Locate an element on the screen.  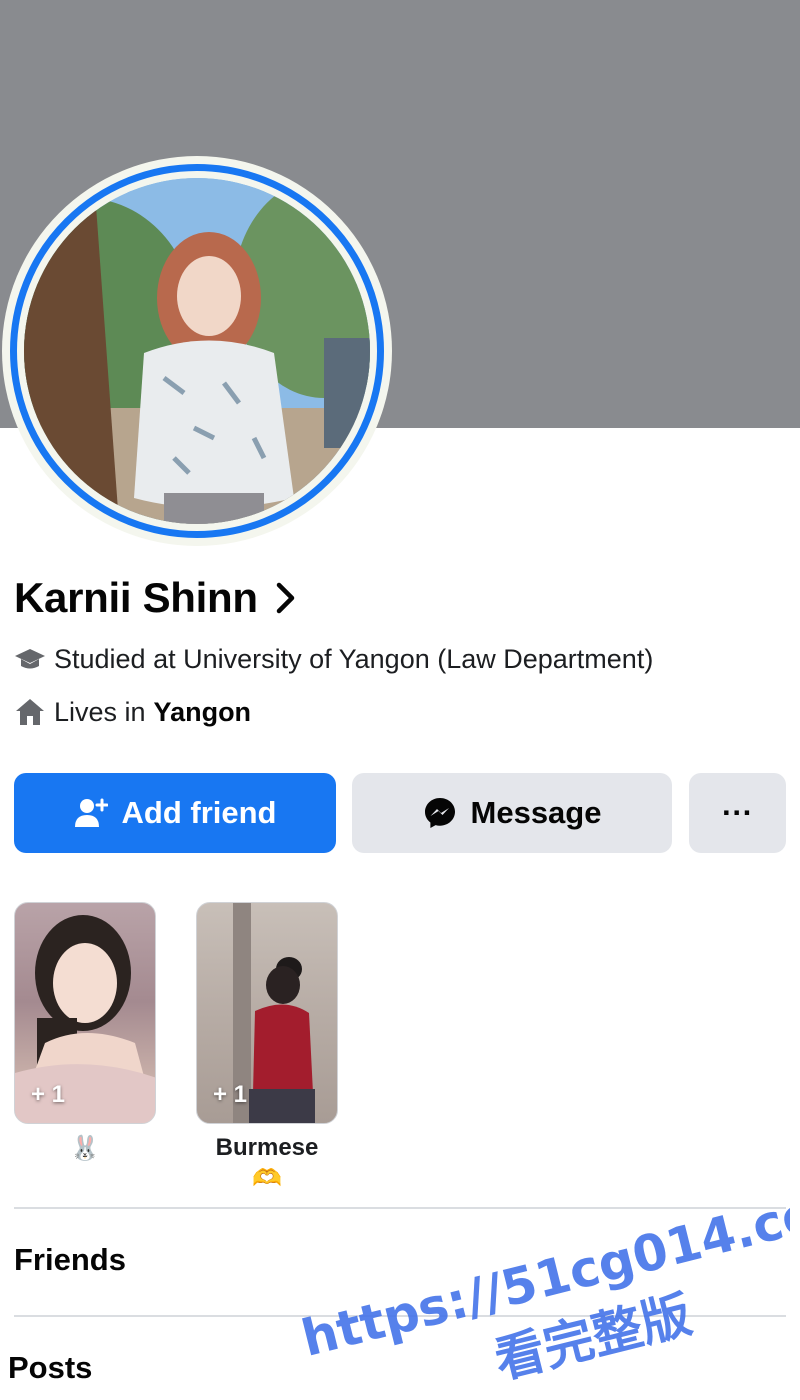
highlight-item: + 1 🐰 is located at coordinates (85, 1032).